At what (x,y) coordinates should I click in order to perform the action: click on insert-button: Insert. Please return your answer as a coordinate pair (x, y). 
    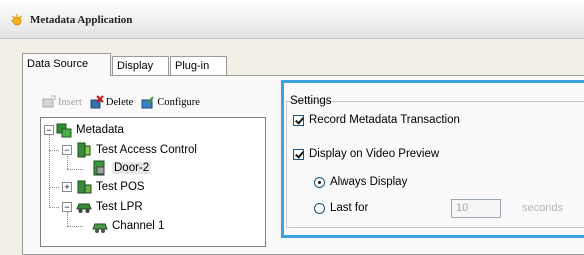
    Looking at the image, I should click on (62, 102).